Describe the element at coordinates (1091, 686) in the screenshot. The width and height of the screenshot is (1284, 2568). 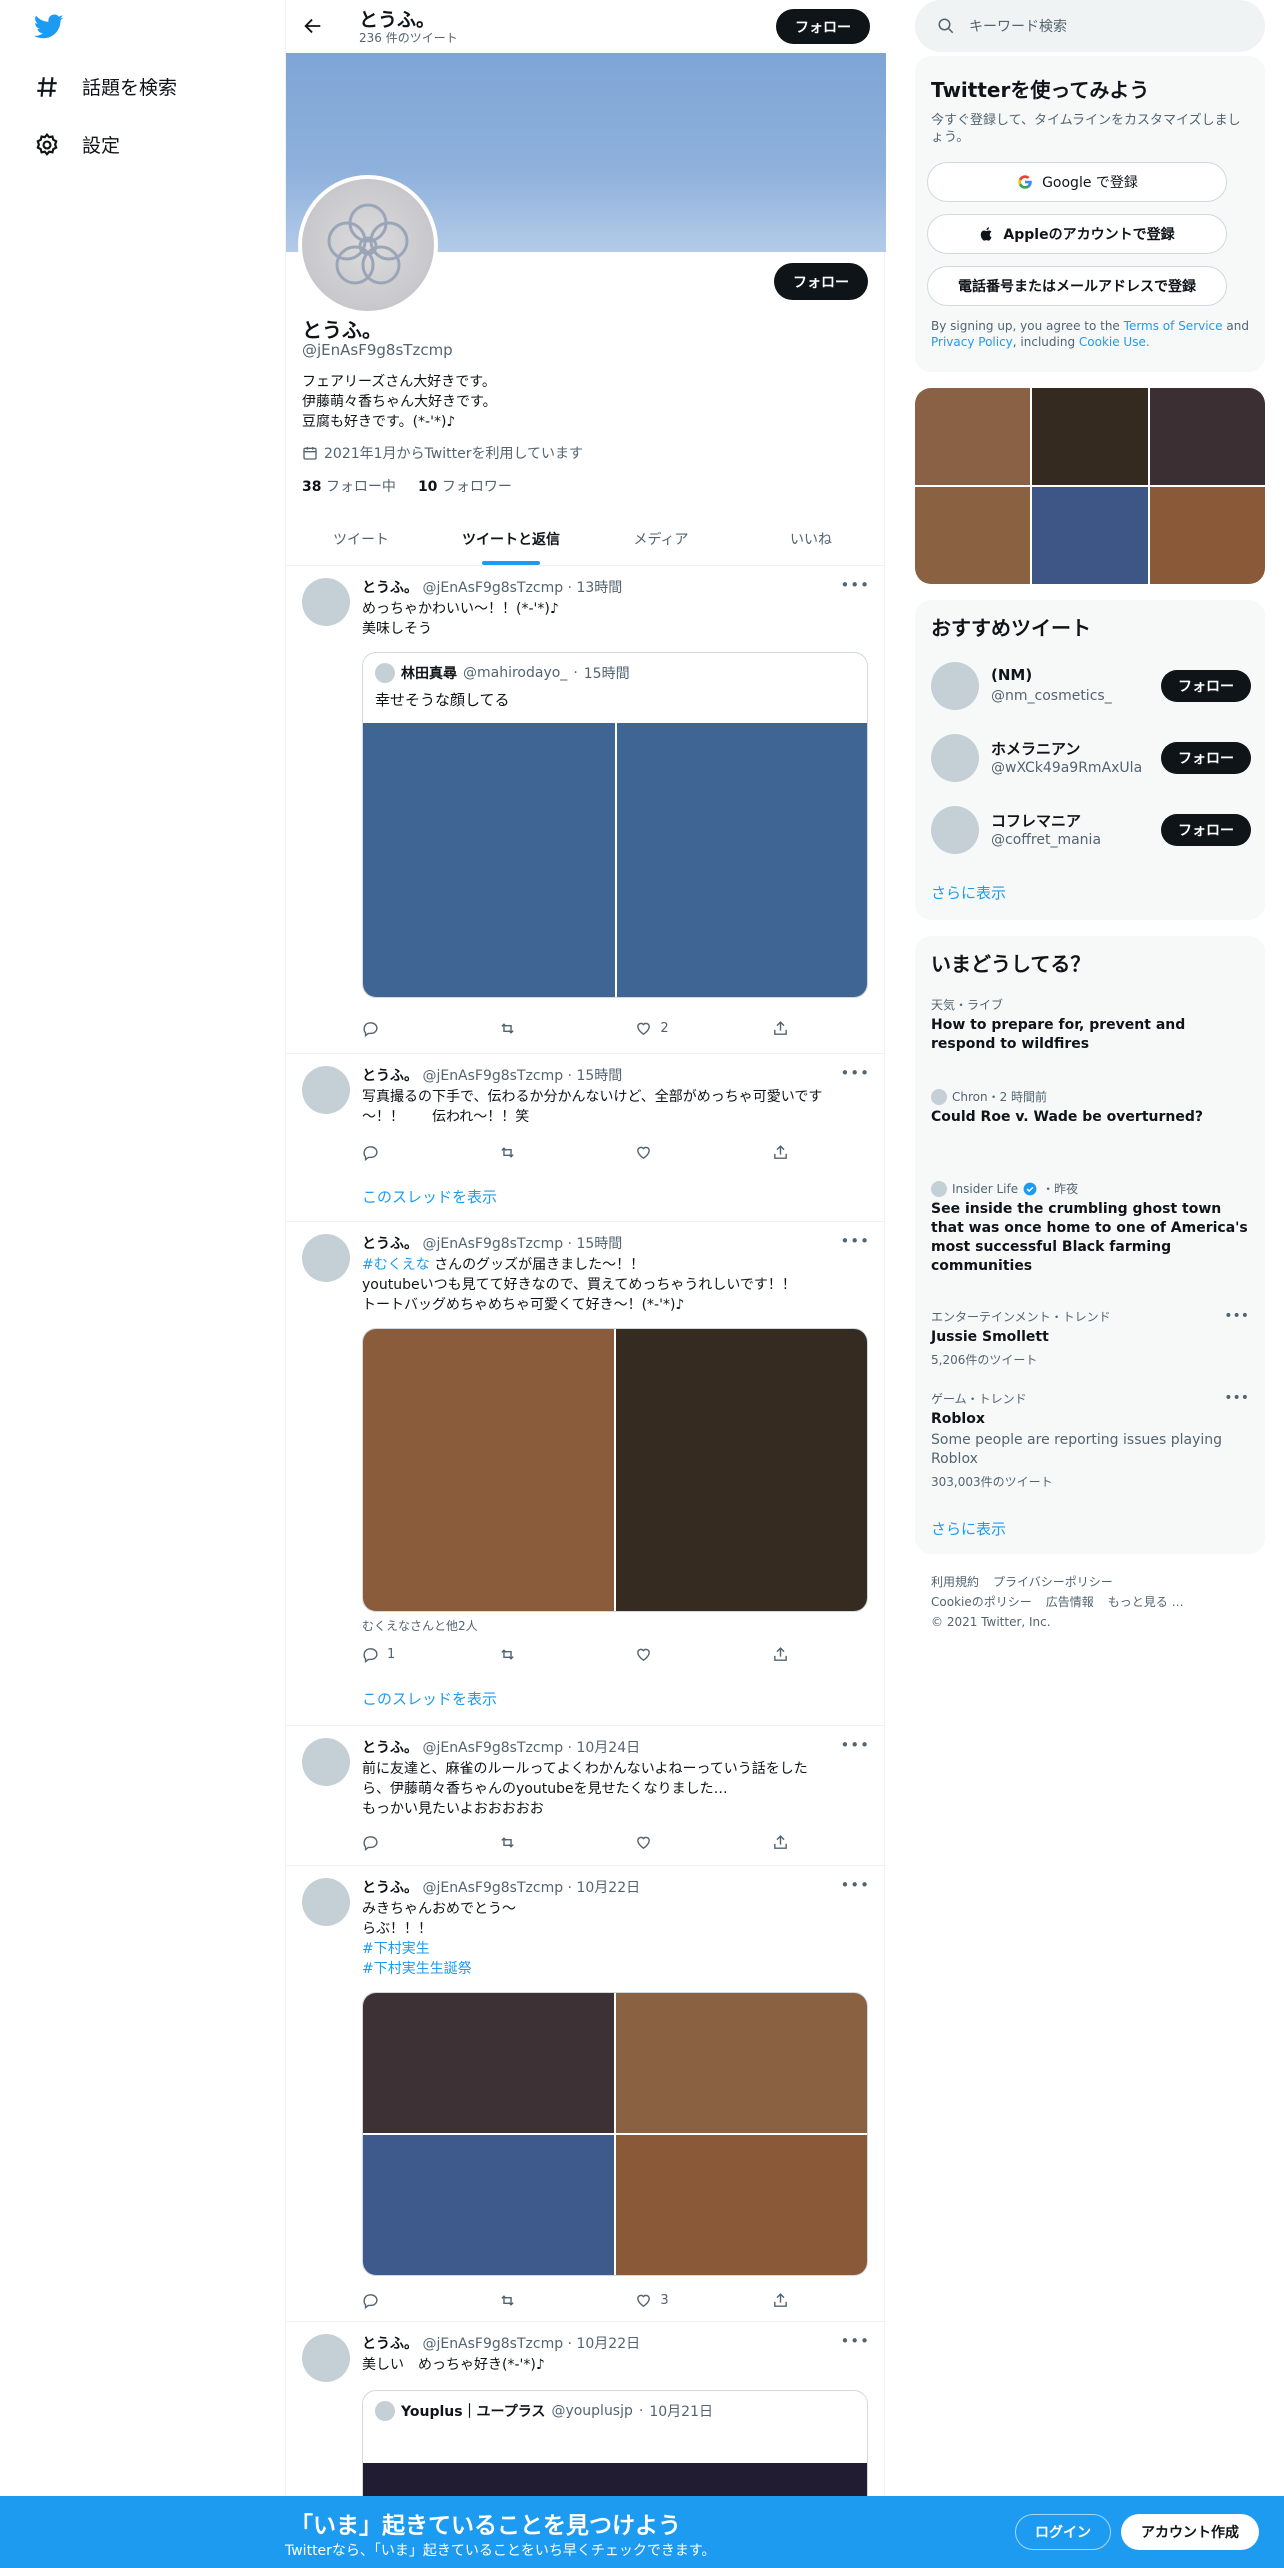
I see `suggested-user: (NM) @nm_cosmetics_ フォロー` at that location.